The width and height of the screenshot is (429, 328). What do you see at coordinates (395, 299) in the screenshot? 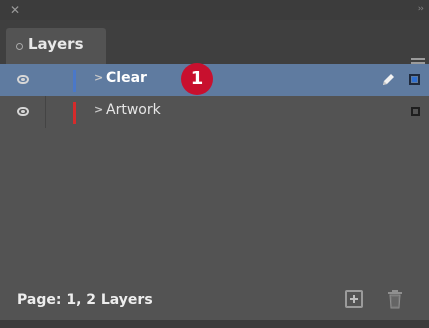
I see `trash-icon` at bounding box center [395, 299].